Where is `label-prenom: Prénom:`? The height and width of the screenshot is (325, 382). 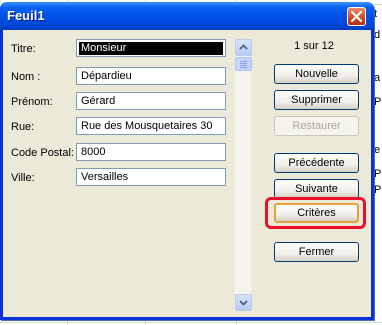 label-prenom: Prénom: is located at coordinates (32, 102).